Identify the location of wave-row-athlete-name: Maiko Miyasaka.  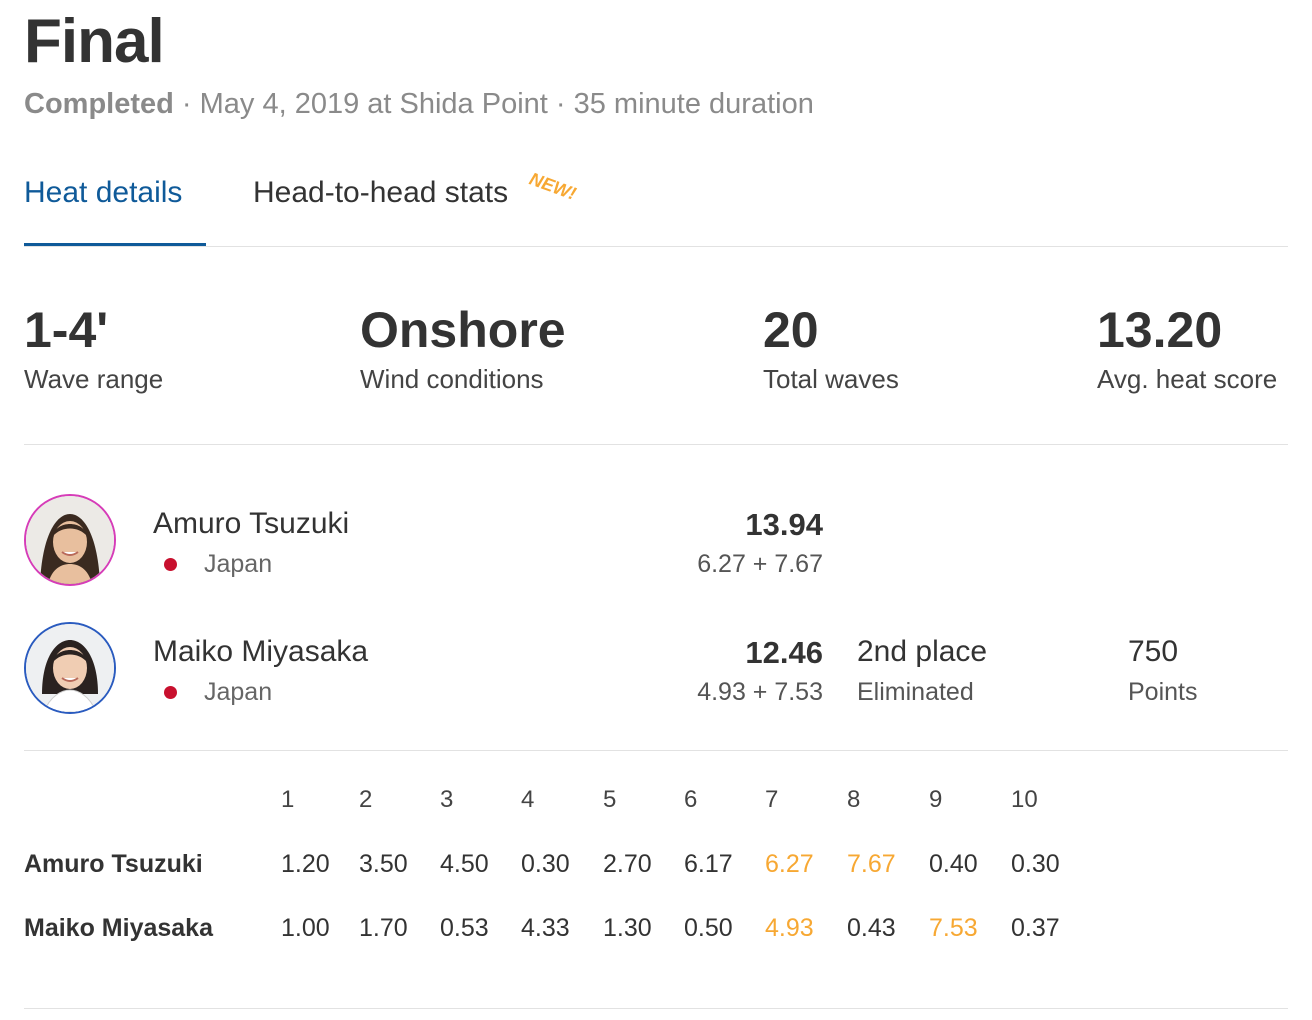
(118, 928).